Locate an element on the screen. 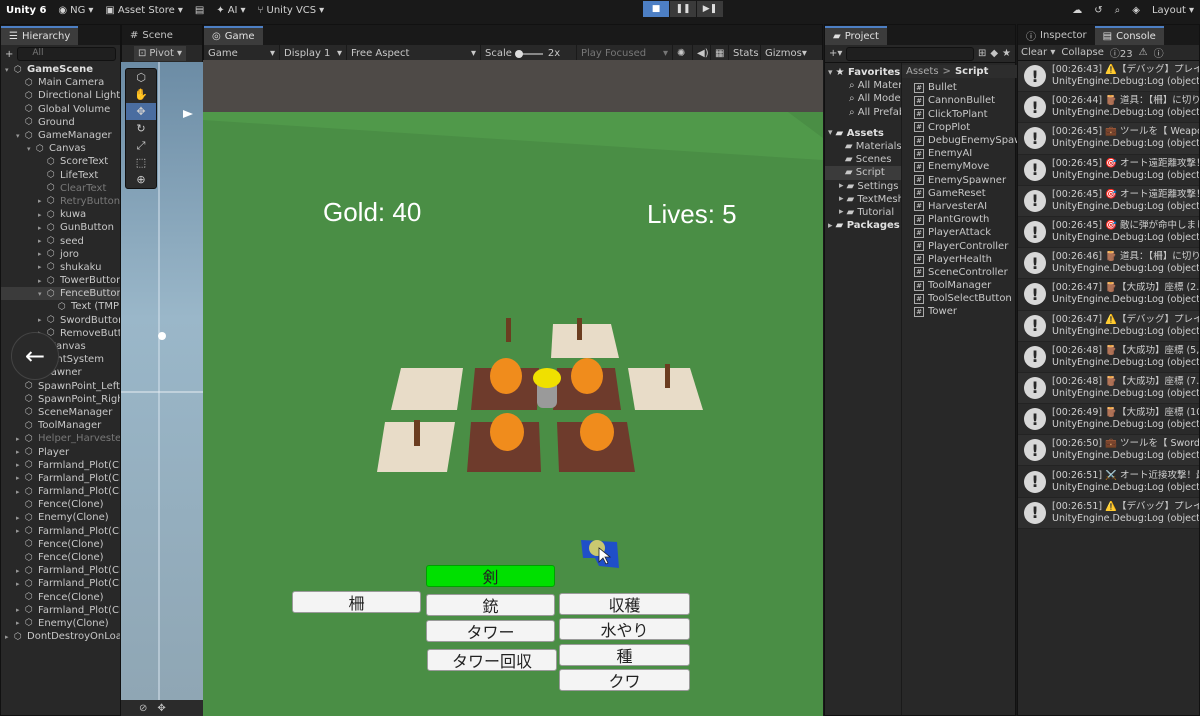  cloud-button: ☁ is located at coordinates (1077, 10).